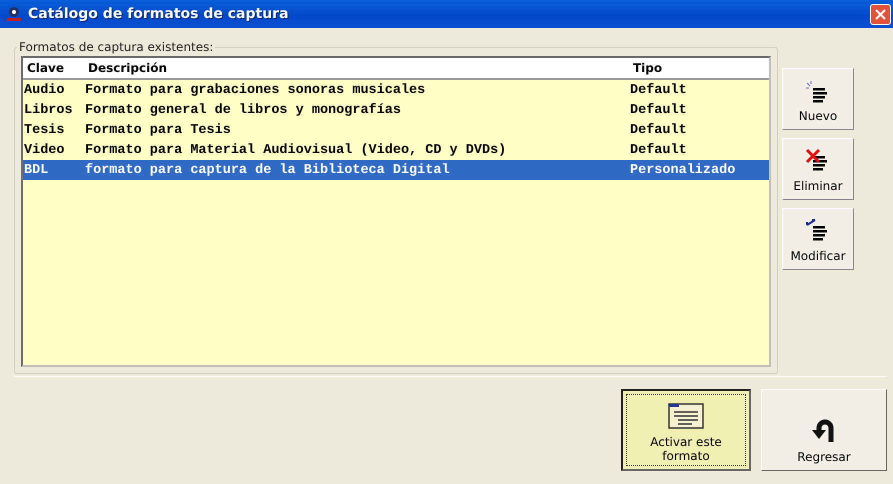 The width and height of the screenshot is (893, 484). What do you see at coordinates (267, 170) in the screenshot?
I see `list-cell-text: formato para captura de la Biblioteca Digital` at bounding box center [267, 170].